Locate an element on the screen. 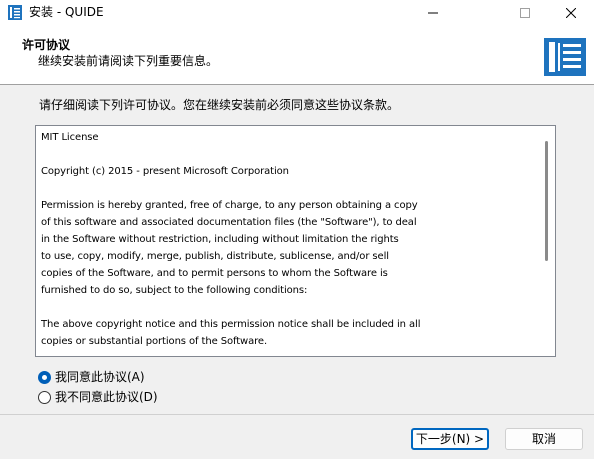 The width and height of the screenshot is (594, 459). accept-radio-label: 我同意此协议(A) is located at coordinates (100, 377).